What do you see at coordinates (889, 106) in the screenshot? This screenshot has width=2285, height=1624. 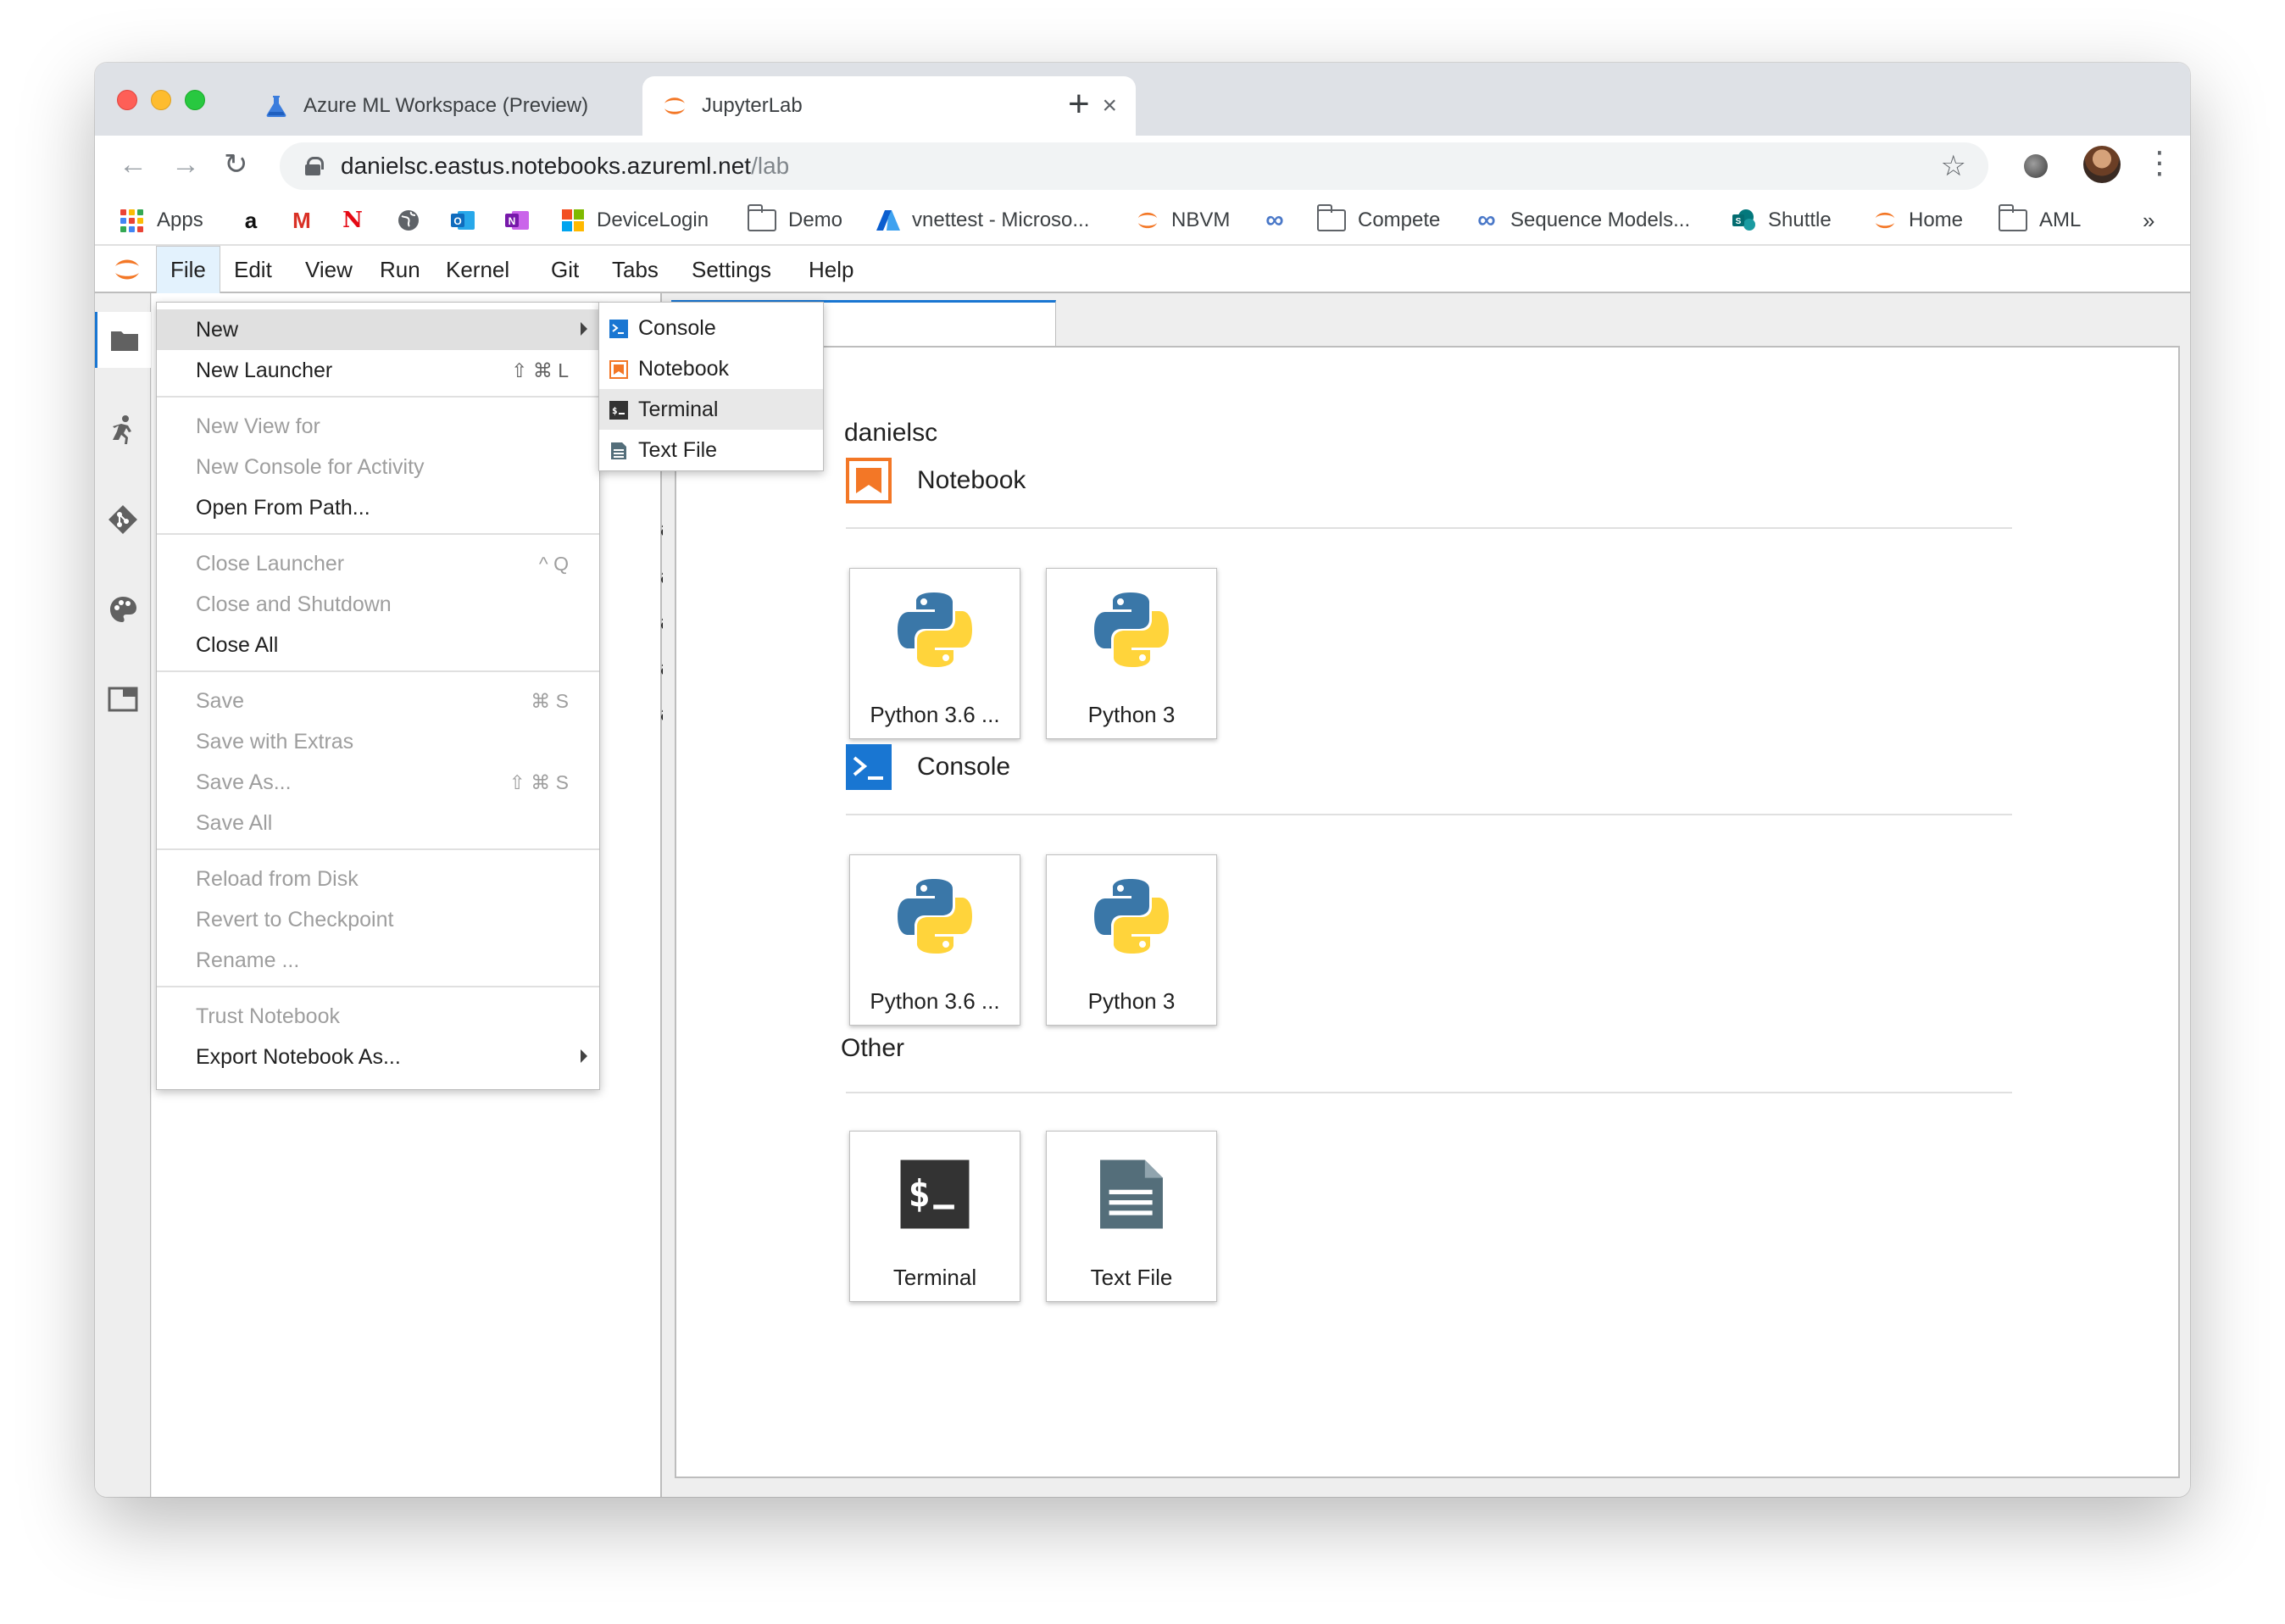 I see `tab-jupyterlab: JupyterLab ×` at bounding box center [889, 106].